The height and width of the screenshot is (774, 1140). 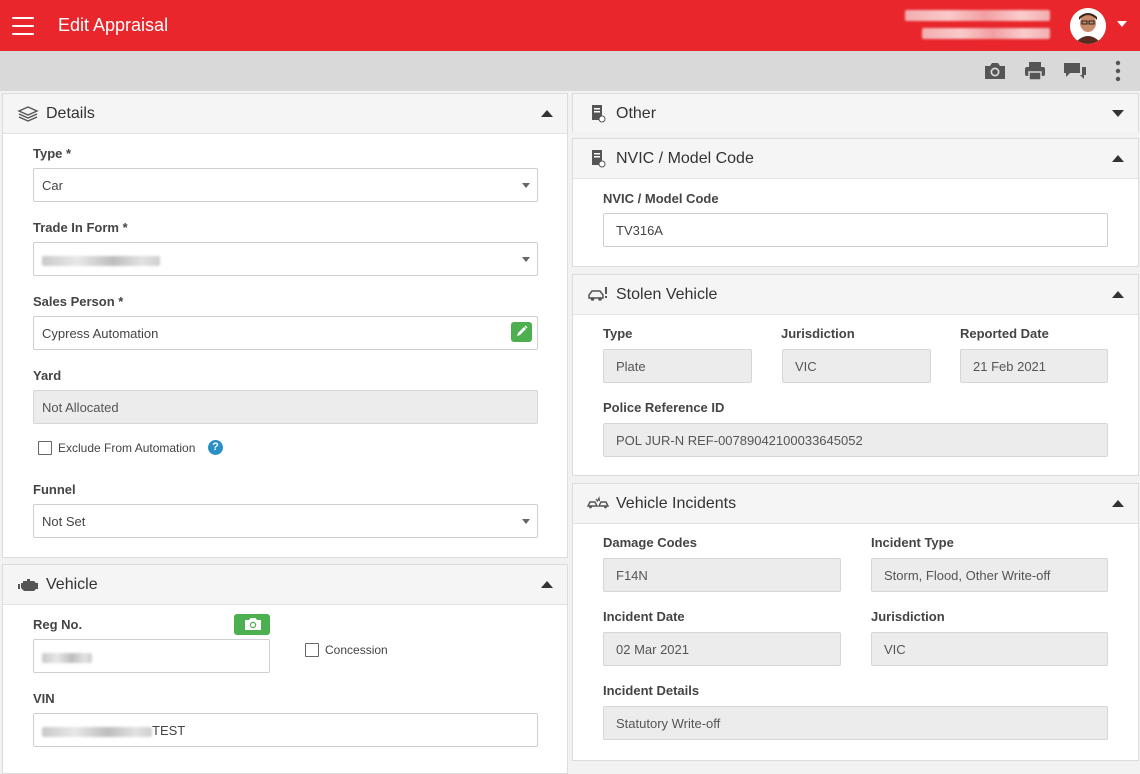 I want to click on incident-details-field: Statutory Write-off, so click(x=855, y=723).